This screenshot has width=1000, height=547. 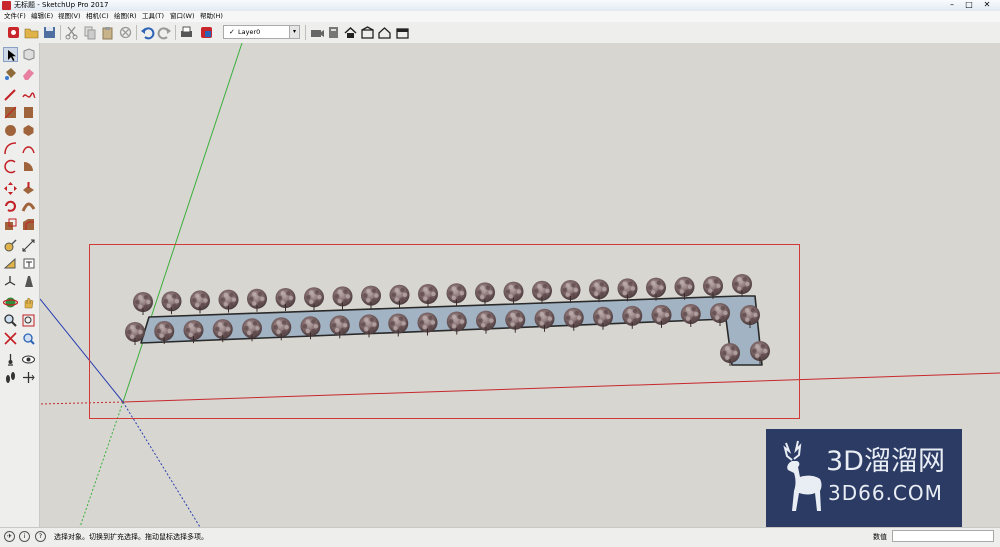 I want to click on undo-icon, so click(x=147, y=32).